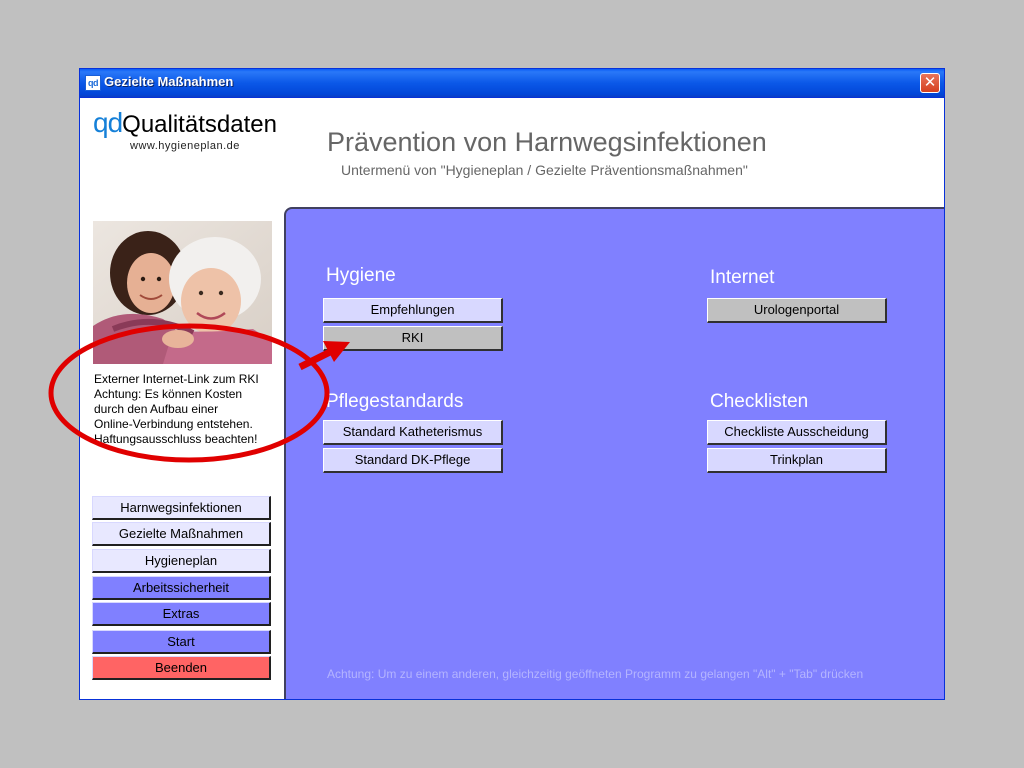  I want to click on annotation-ellipse, so click(189, 393).